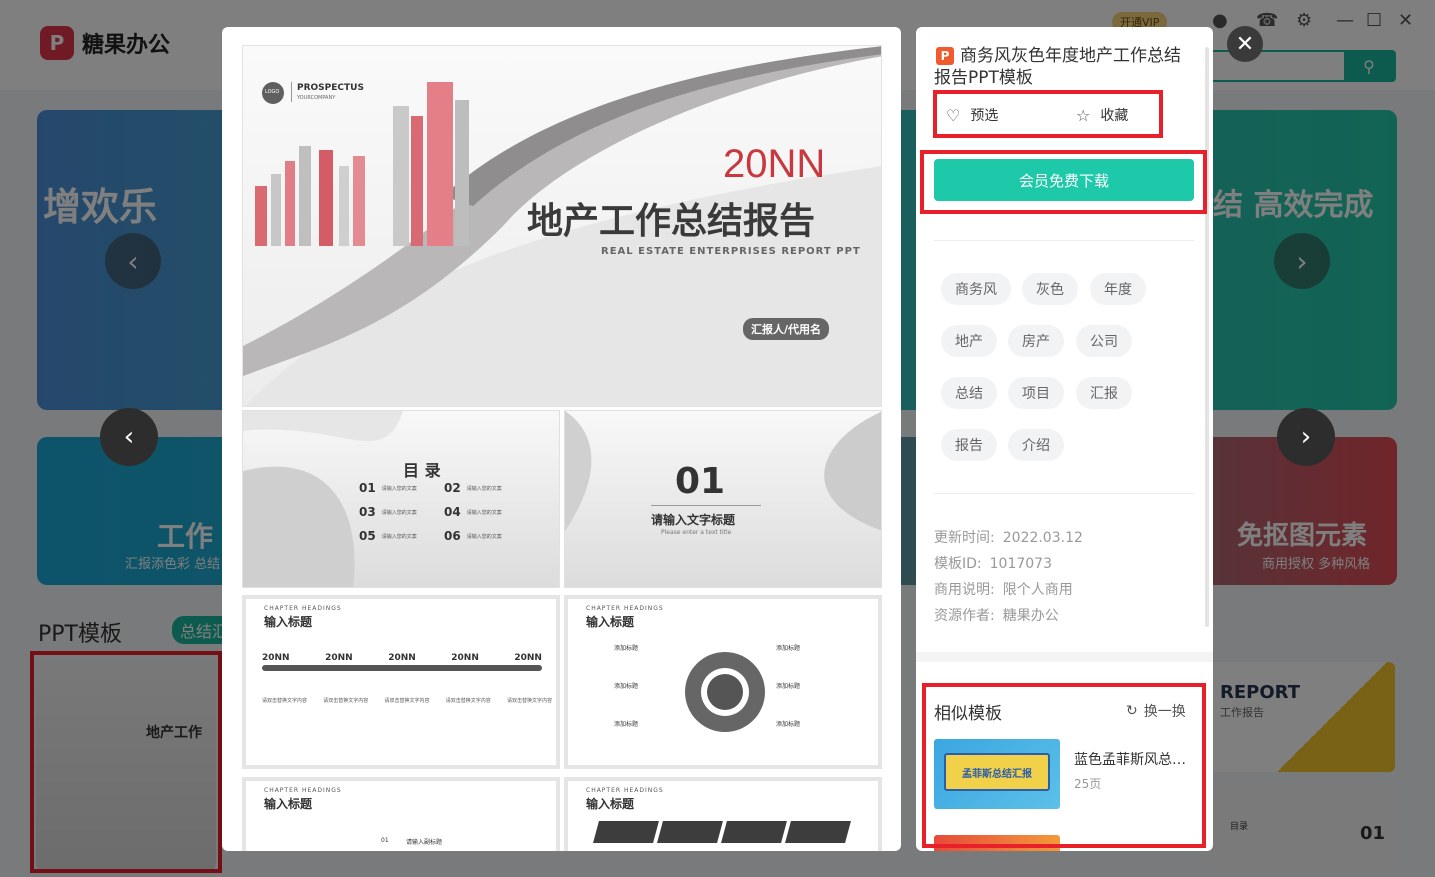 This screenshot has height=877, width=1435. I want to click on document-icon, so click(626, 832).